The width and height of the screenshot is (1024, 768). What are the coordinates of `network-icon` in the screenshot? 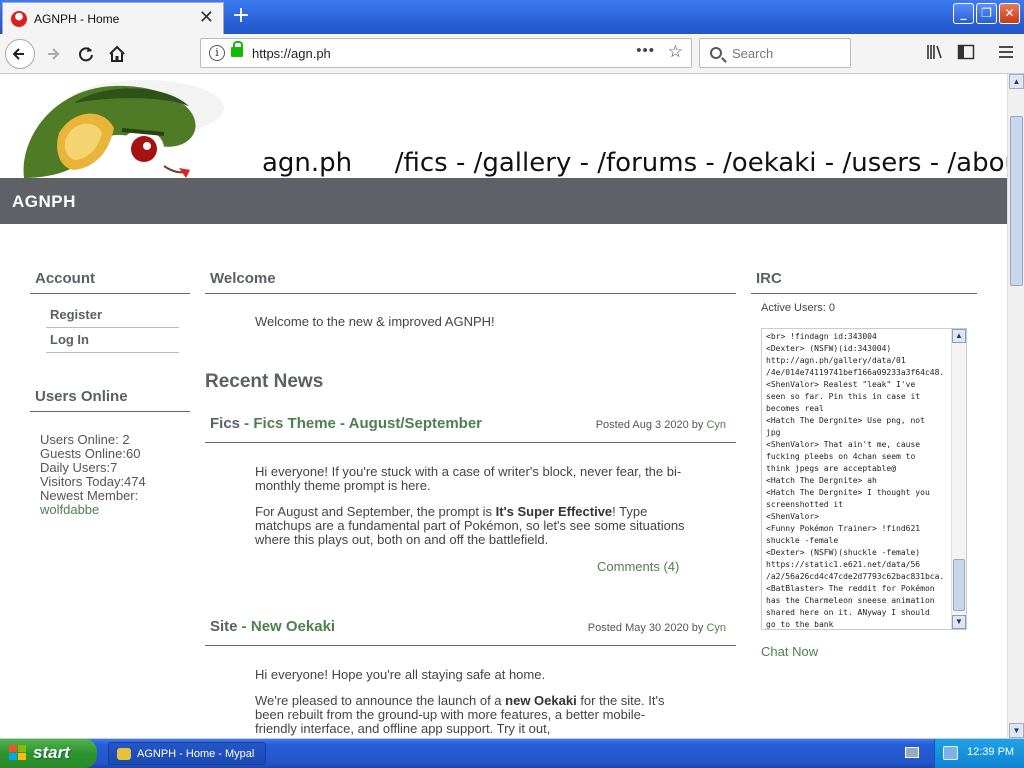 It's located at (950, 753).